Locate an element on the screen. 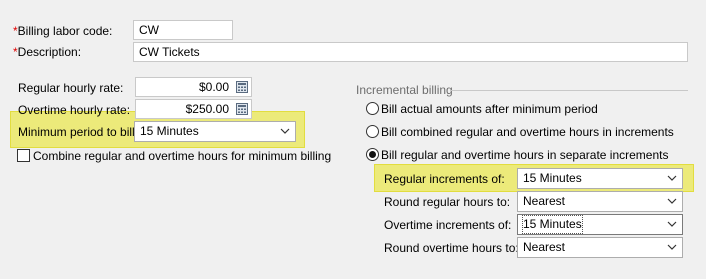 The width and height of the screenshot is (706, 279). billing-labor-code-label: *Billing labor code: is located at coordinates (62, 31).